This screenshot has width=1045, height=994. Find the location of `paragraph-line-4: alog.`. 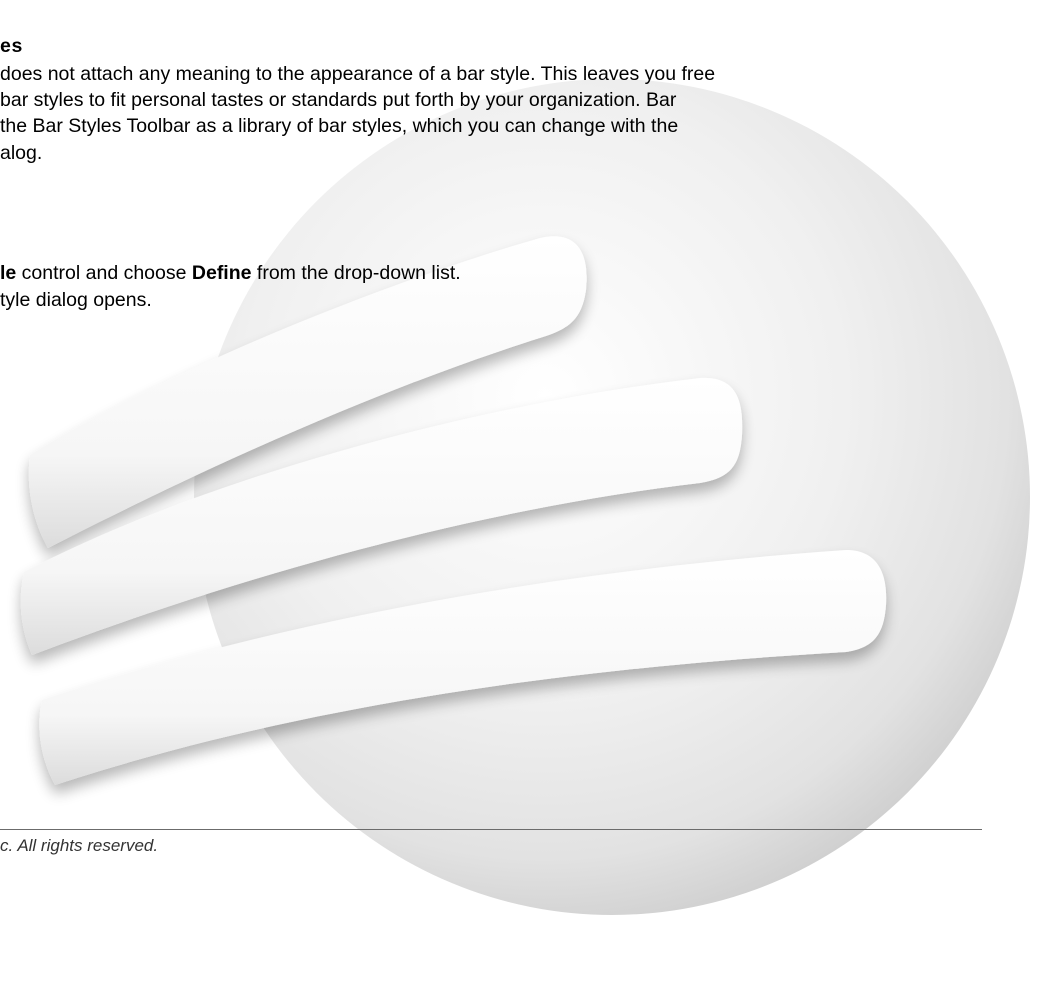

paragraph-line-4: alog. is located at coordinates (21, 153).